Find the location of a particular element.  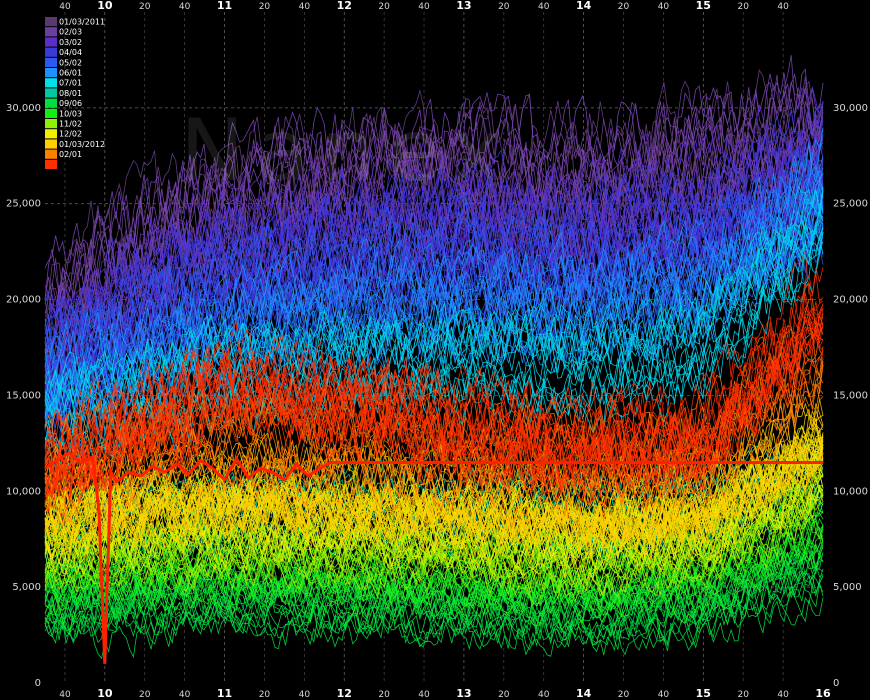

x-tick-label-bottom-1: 10 is located at coordinates (105, 693).